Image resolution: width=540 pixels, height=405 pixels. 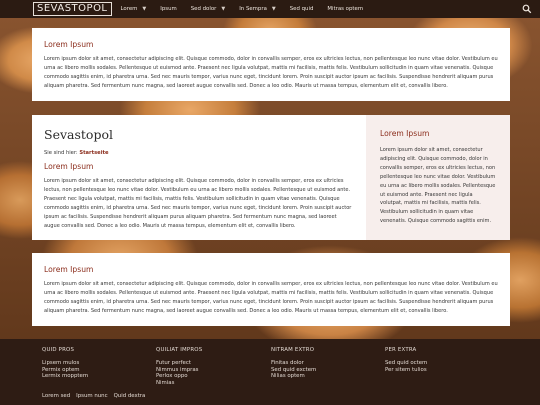 What do you see at coordinates (253, 9) in the screenshot?
I see `nav-item-label: In Sempra` at bounding box center [253, 9].